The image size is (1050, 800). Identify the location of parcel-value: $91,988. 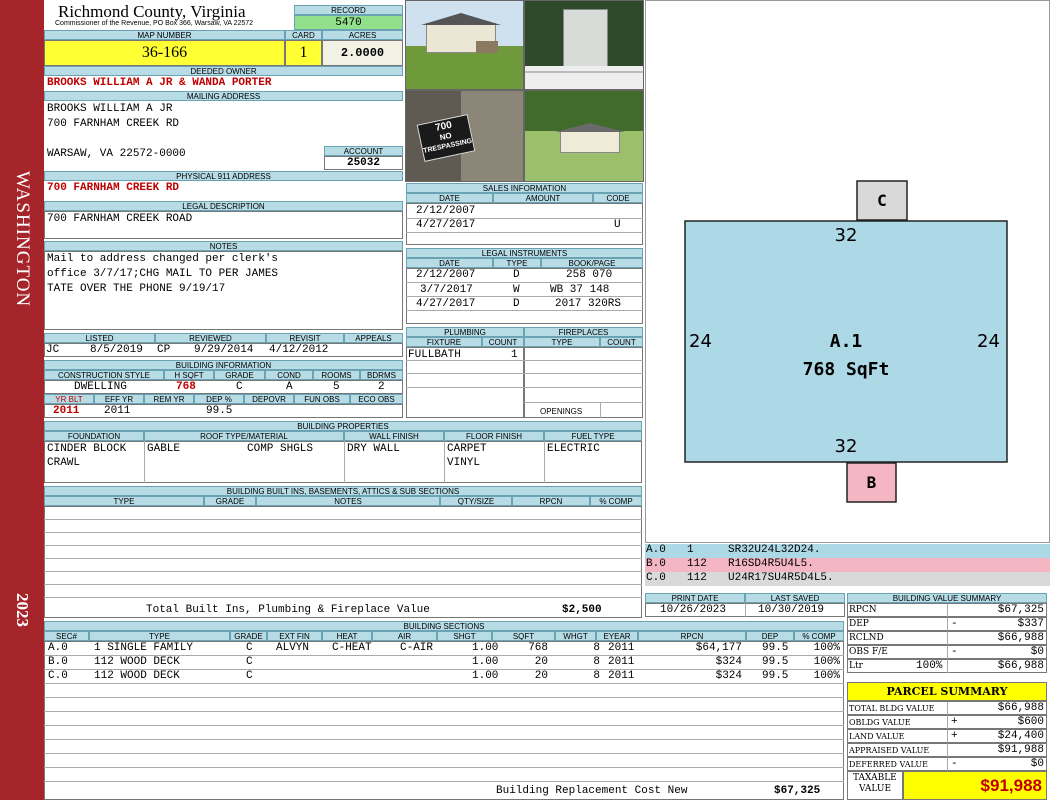
(1020, 750).